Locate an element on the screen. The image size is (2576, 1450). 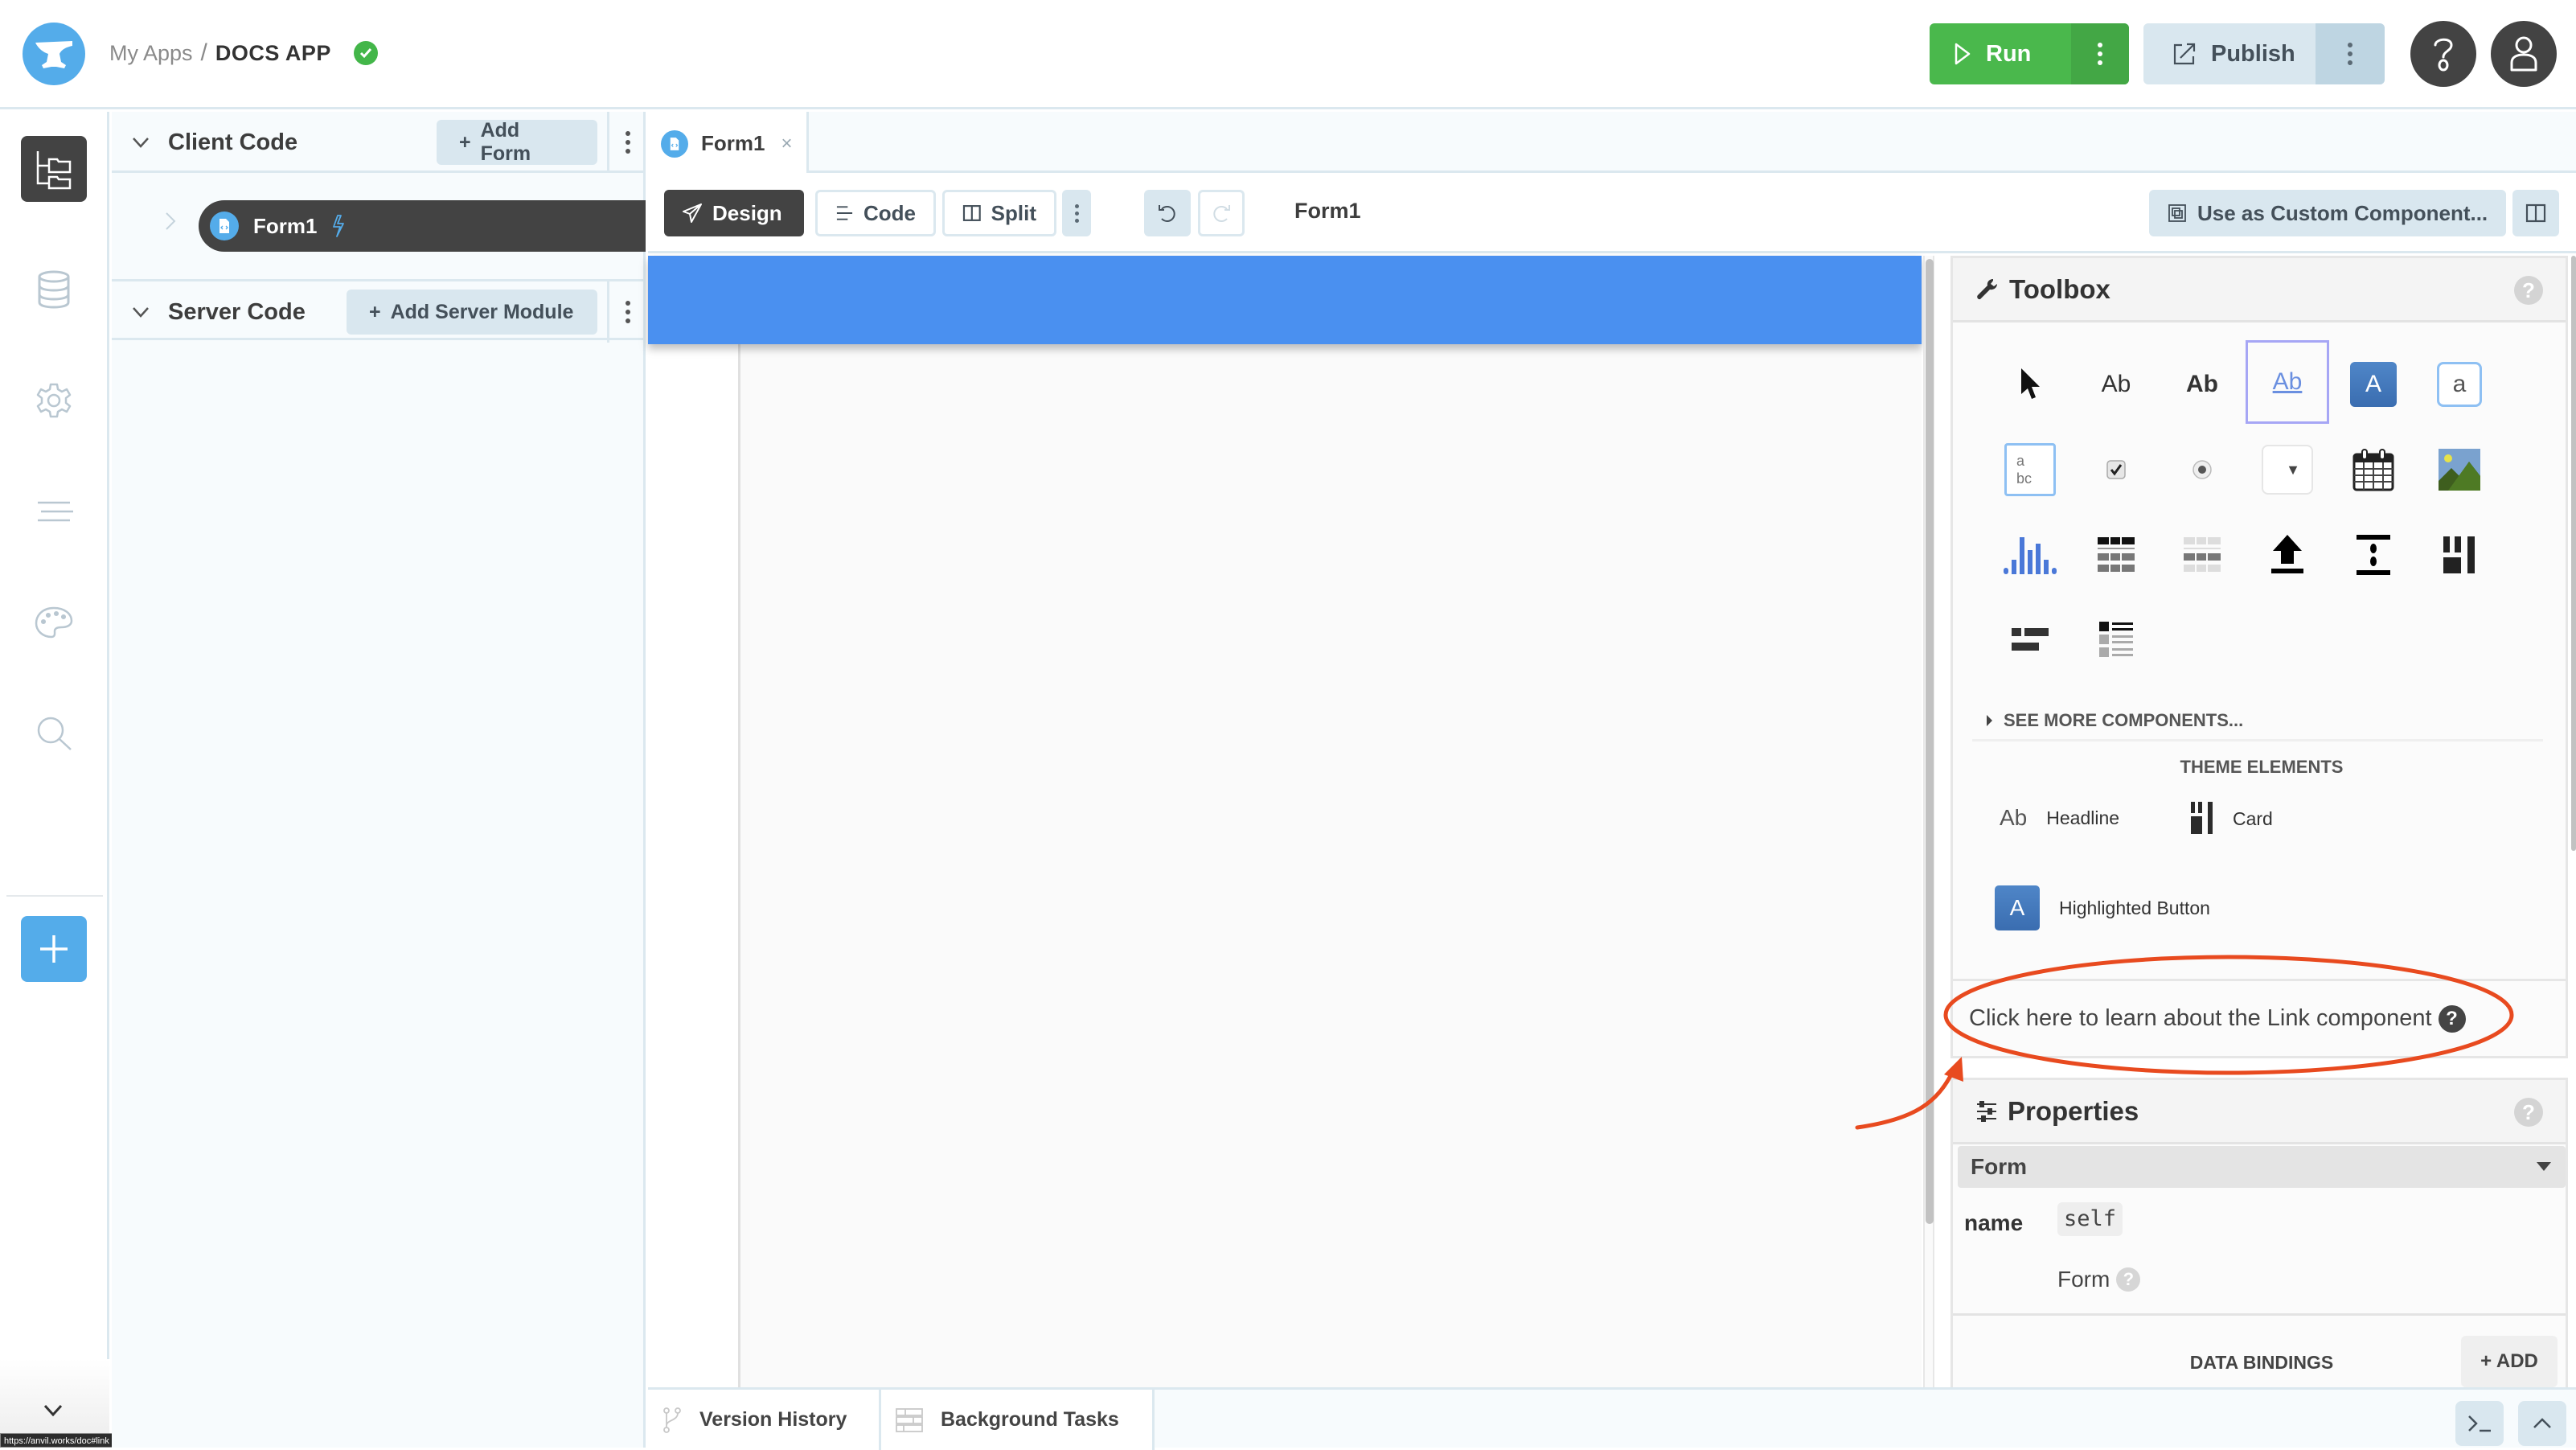
chevron-right-icon is located at coordinates (170, 221).